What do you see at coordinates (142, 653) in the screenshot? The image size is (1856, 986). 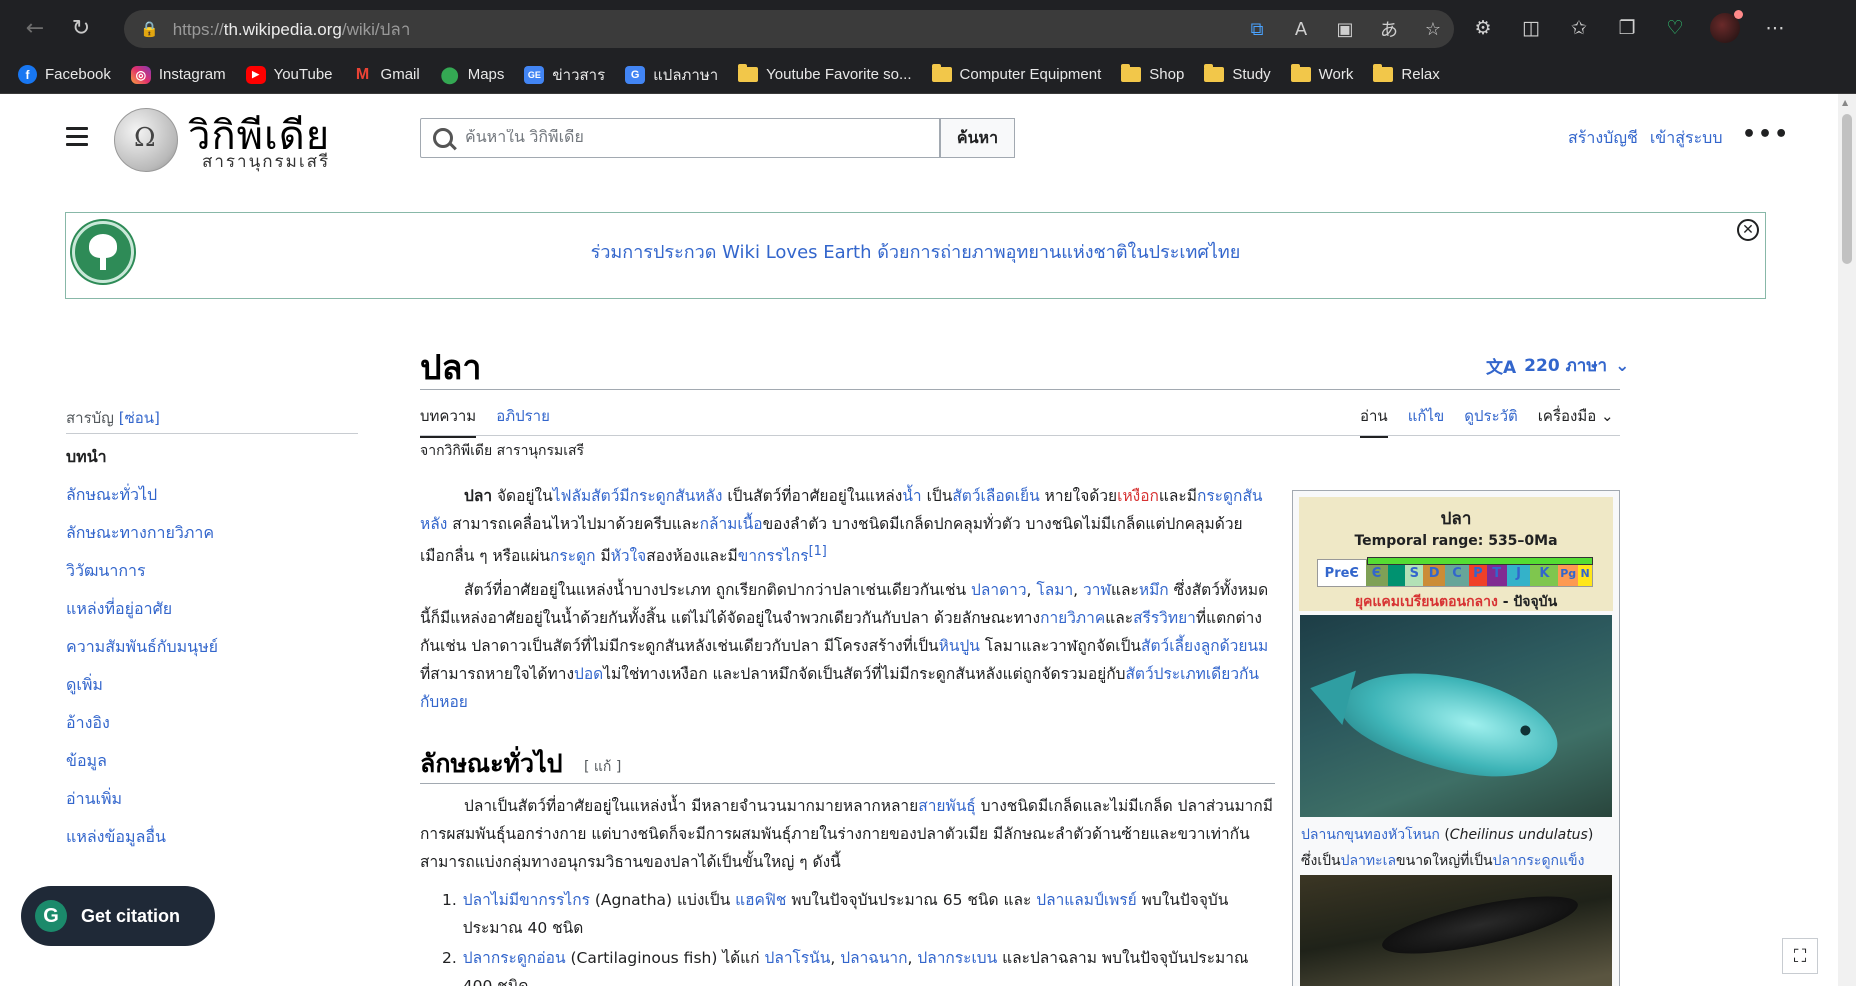 I see `toc-item: ความสัมพันธ์กับมนุษย์` at bounding box center [142, 653].